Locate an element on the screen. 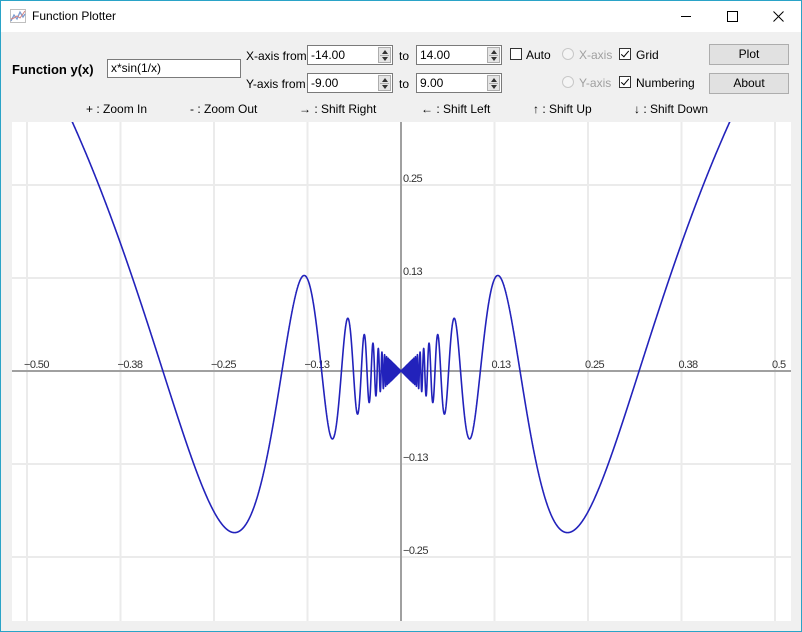  x-tick-label: 0.5 is located at coordinates (779, 365).